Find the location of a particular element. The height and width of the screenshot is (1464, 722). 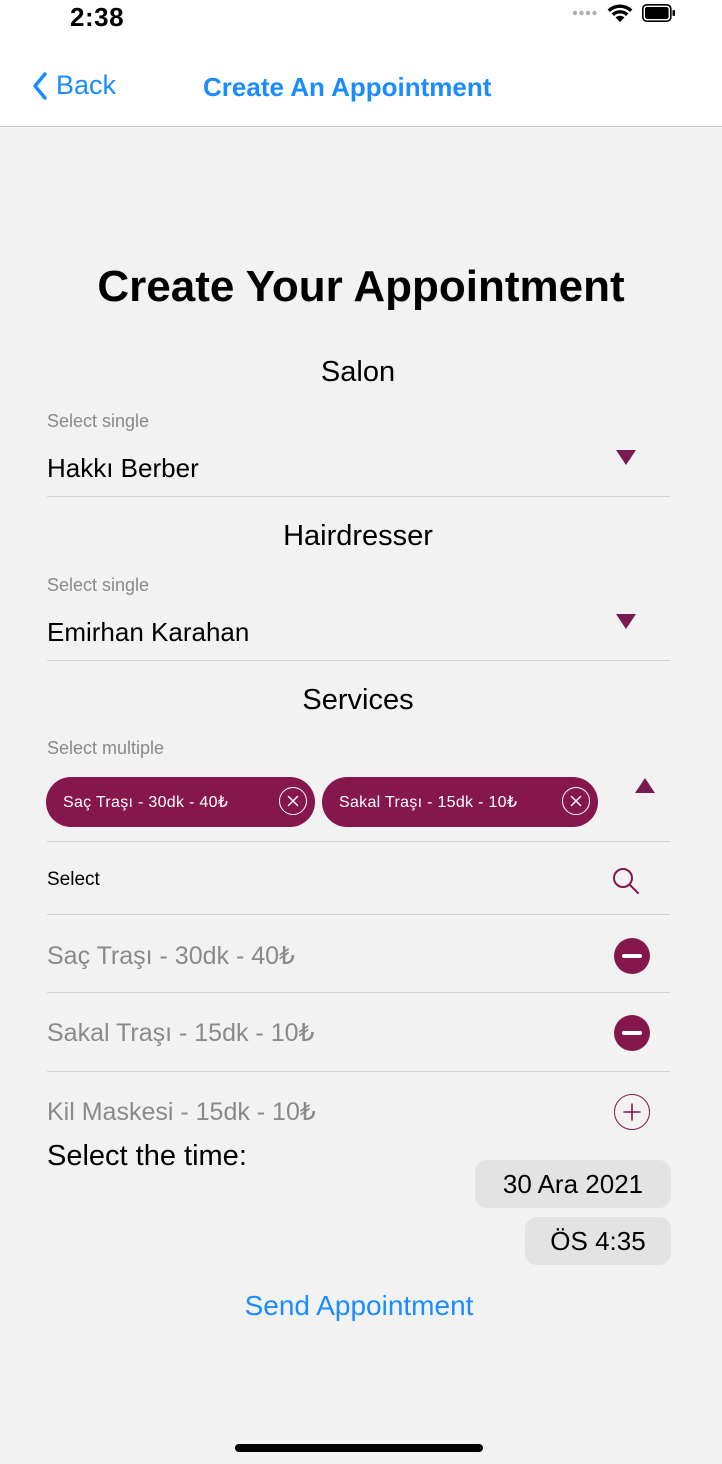

select-plus-icon is located at coordinates (632, 1112).